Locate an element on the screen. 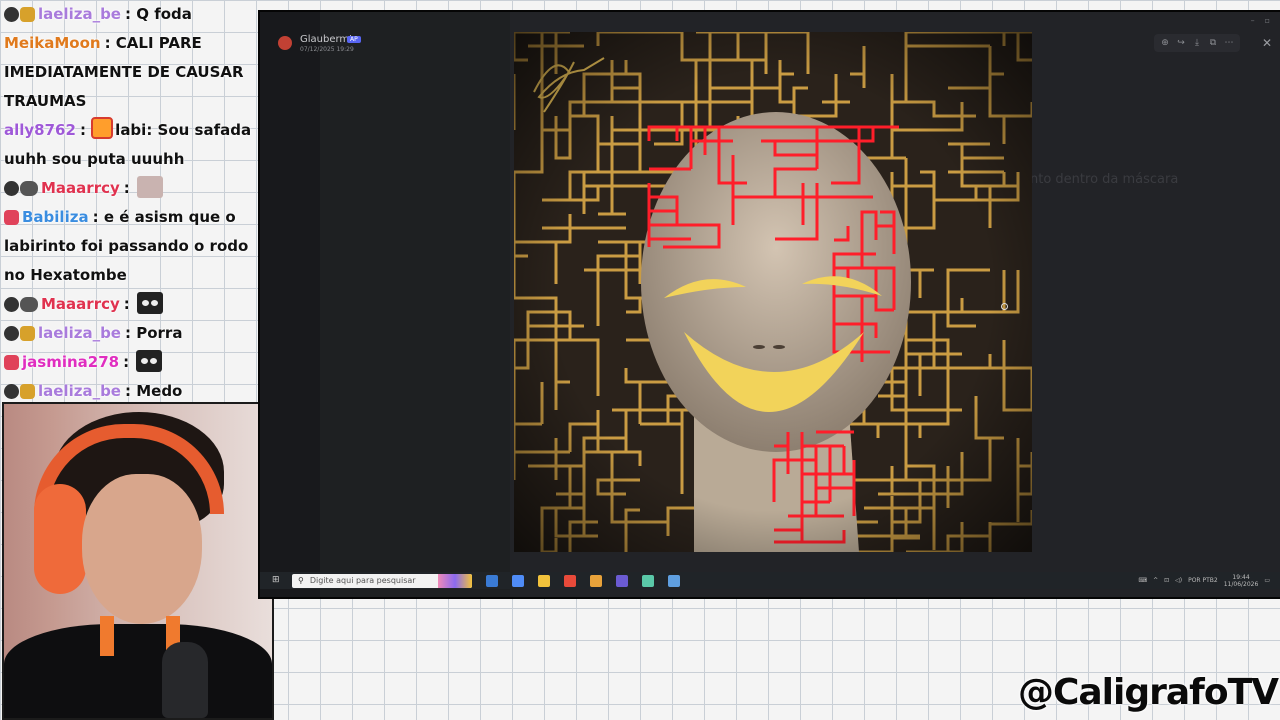  minimize-icon: – is located at coordinates (1253, 20).